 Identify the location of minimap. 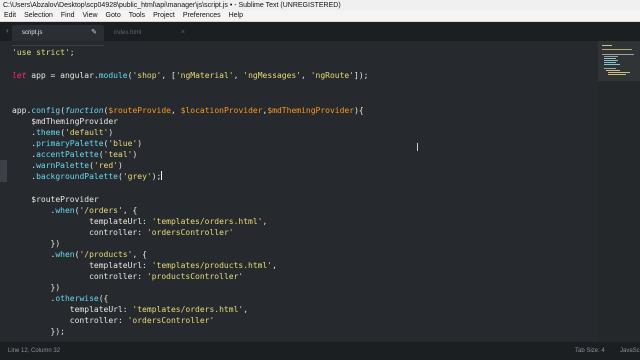
(619, 191).